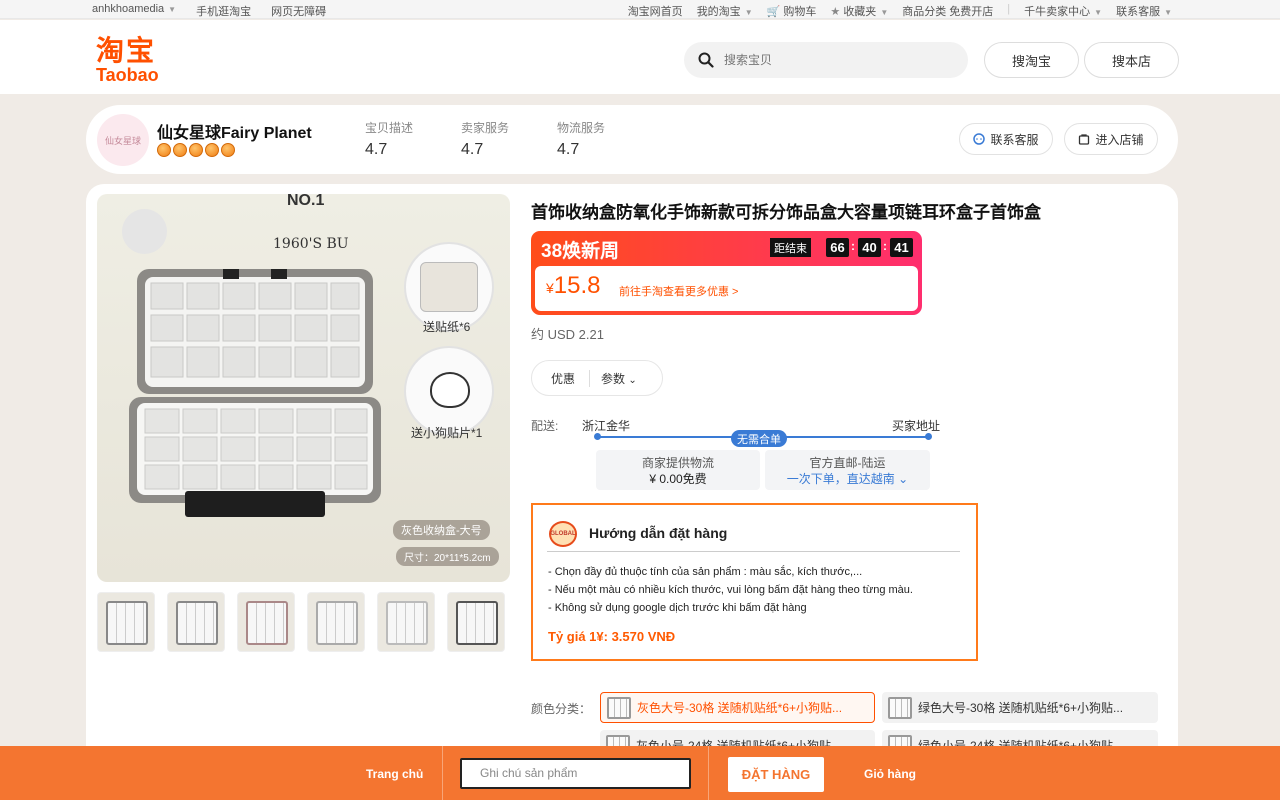 Image resolution: width=1280 pixels, height=800 pixels. What do you see at coordinates (655, 11) in the screenshot?
I see `home-link: 淘宝网首页` at bounding box center [655, 11].